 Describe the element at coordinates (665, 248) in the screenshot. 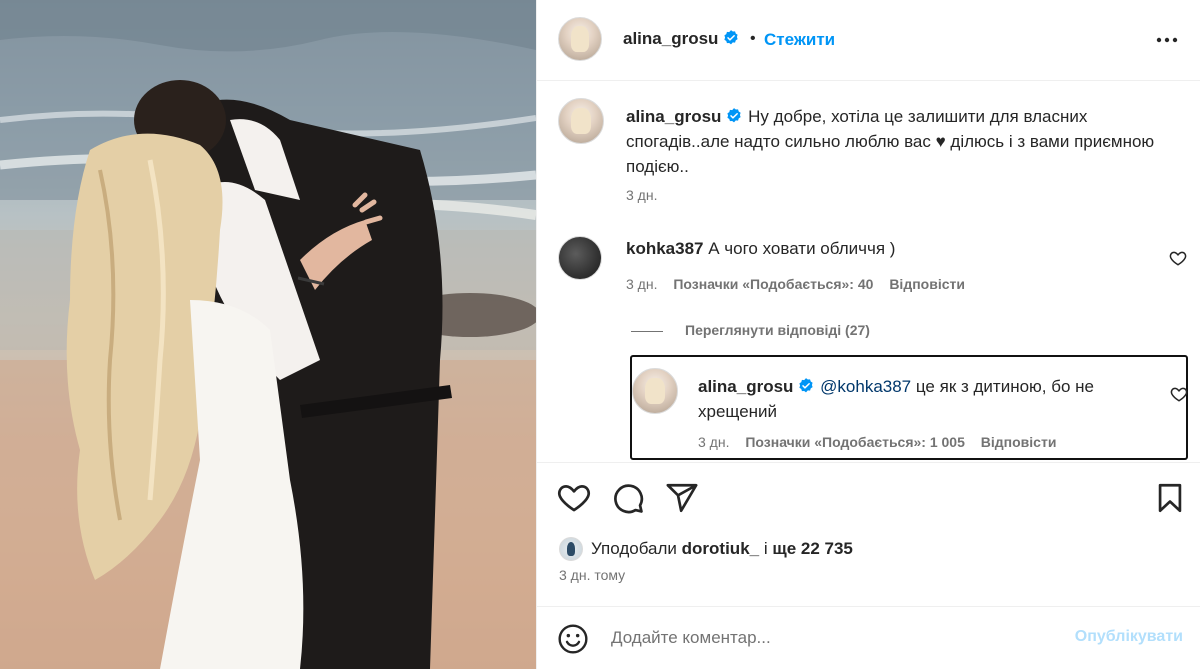

I see `comment-username: kohka387` at that location.